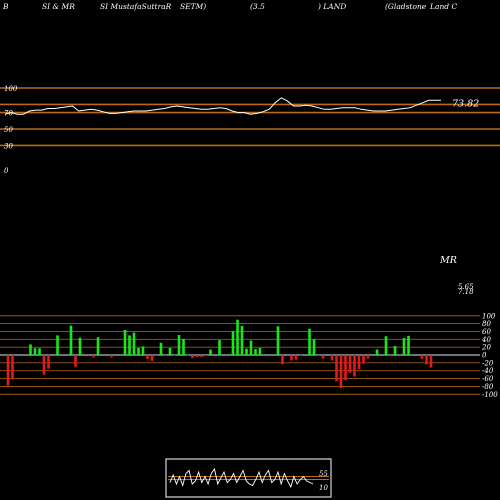  What do you see at coordinates (486, 340) in the screenshot?
I see `mr-tick-label: 40` at bounding box center [486, 340].